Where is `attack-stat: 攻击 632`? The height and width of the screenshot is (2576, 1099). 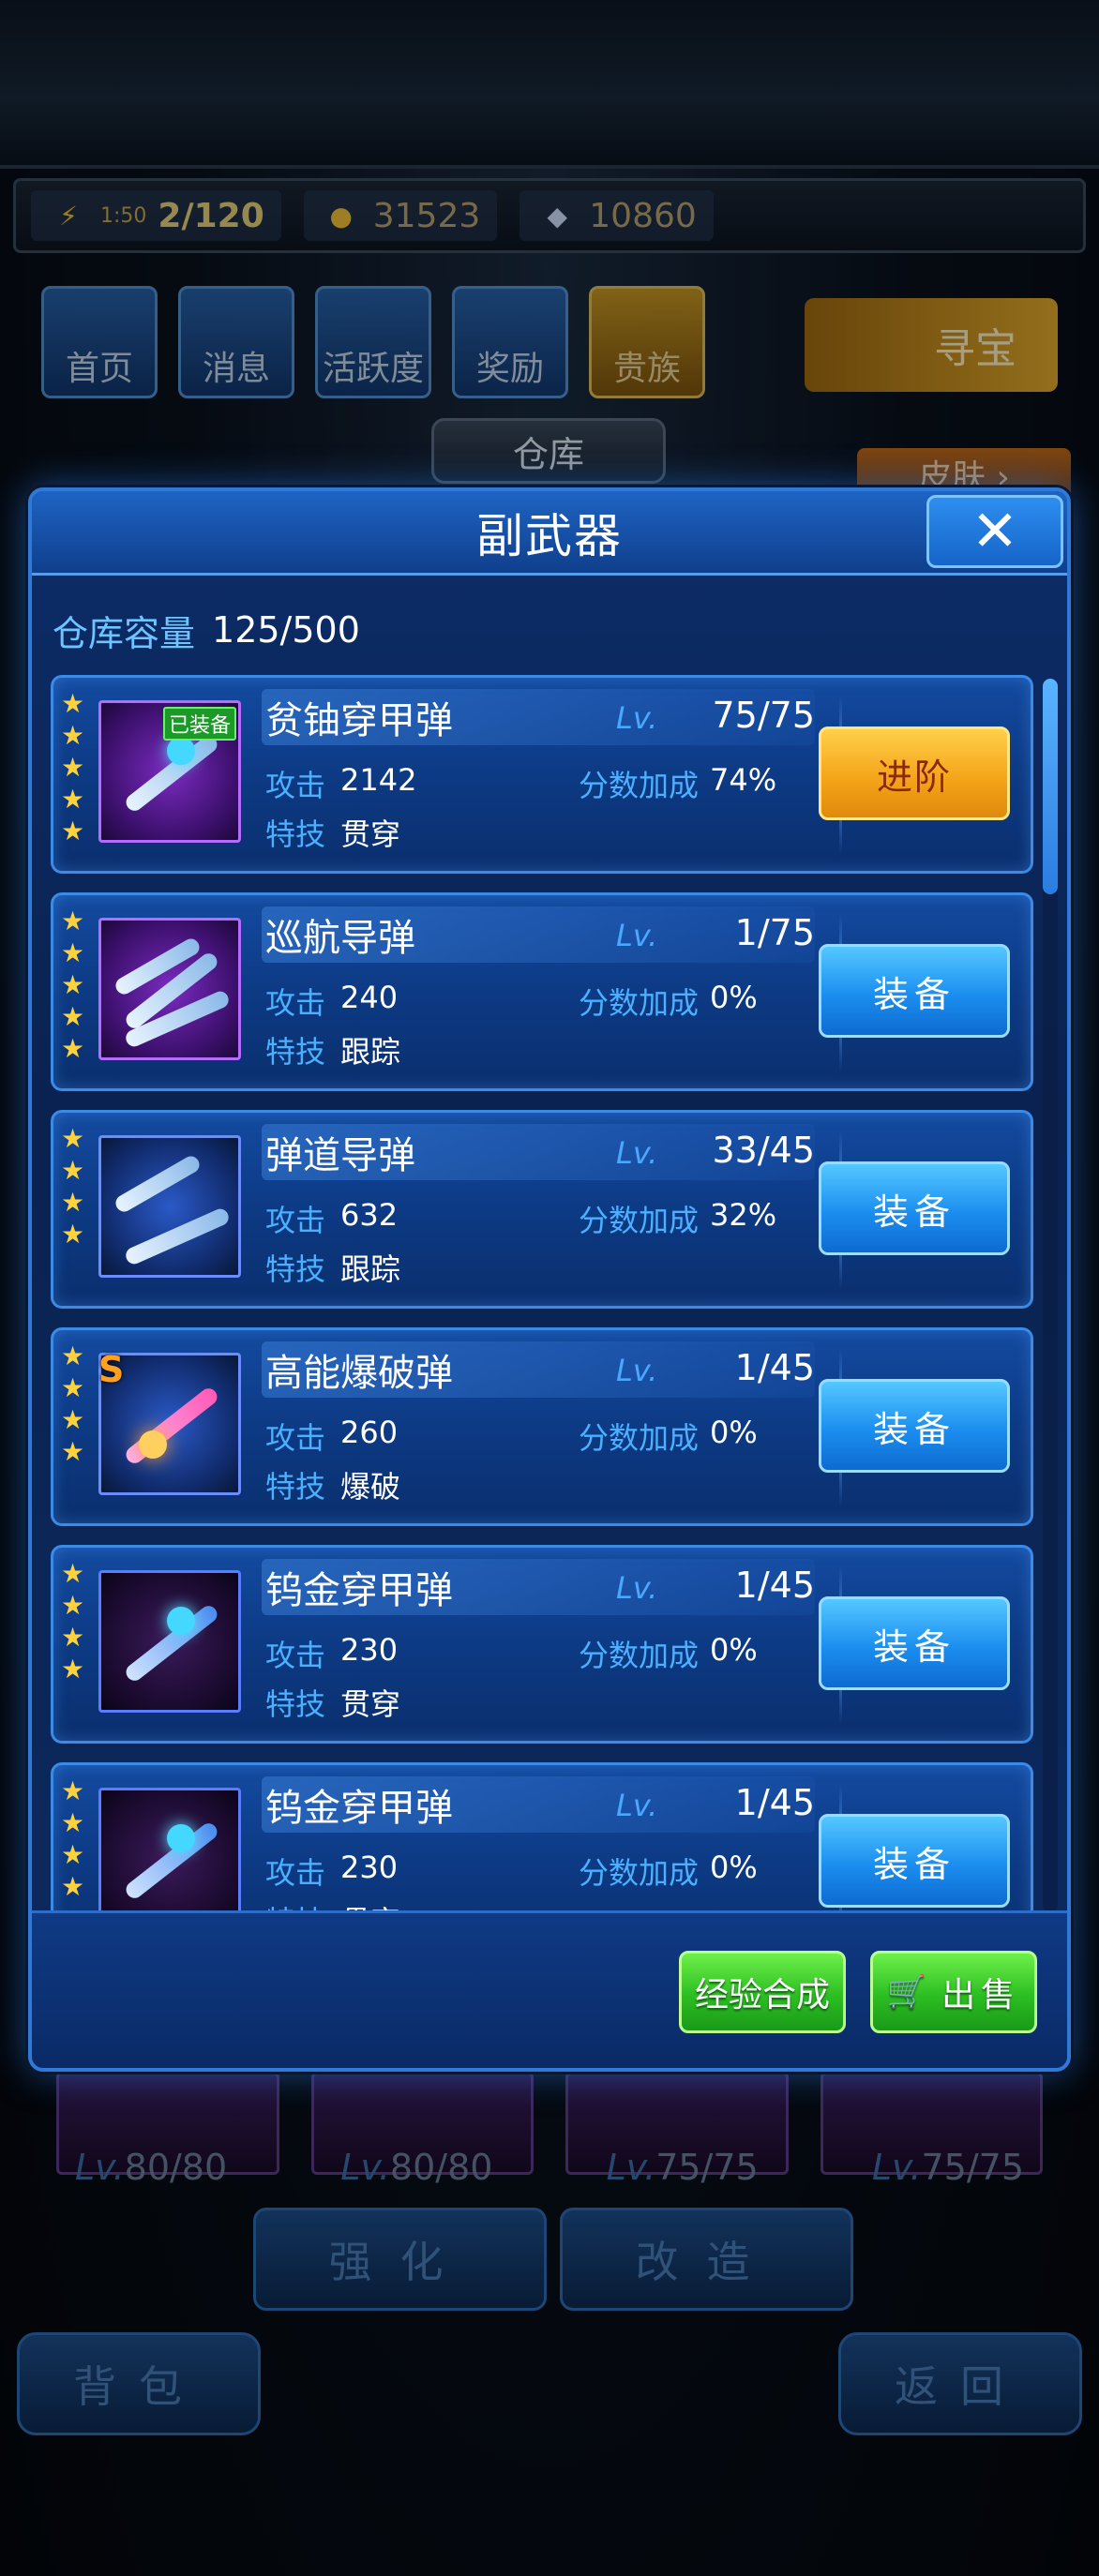
attack-stat: 攻击 632 is located at coordinates (331, 1218).